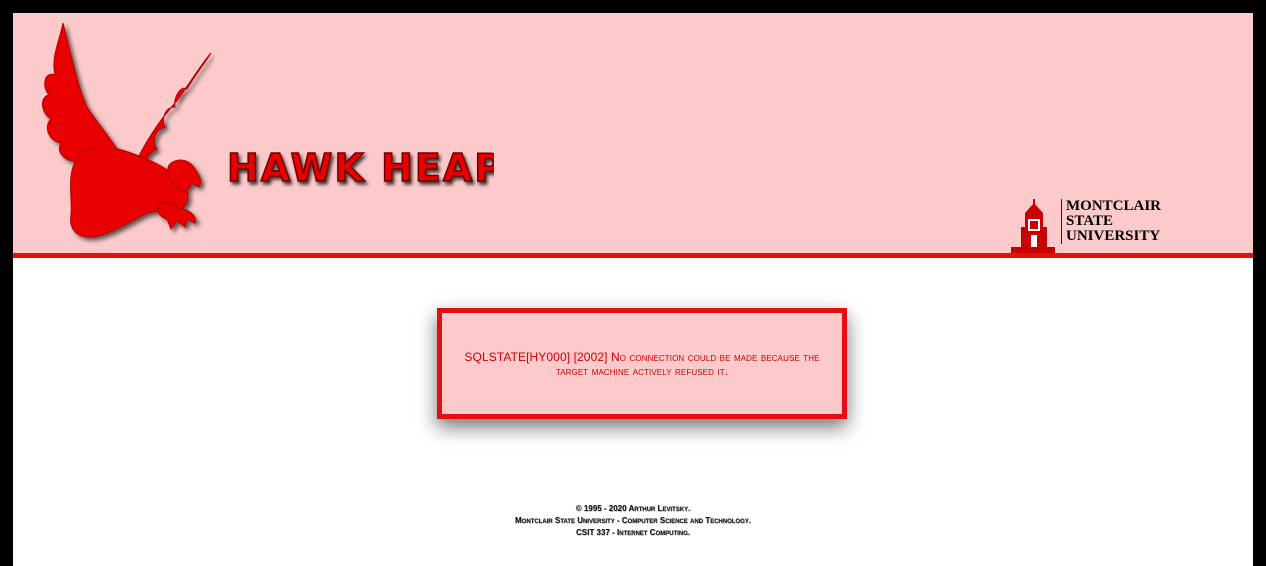  What do you see at coordinates (127, 130) in the screenshot?
I see `hawk-logo-icon` at bounding box center [127, 130].